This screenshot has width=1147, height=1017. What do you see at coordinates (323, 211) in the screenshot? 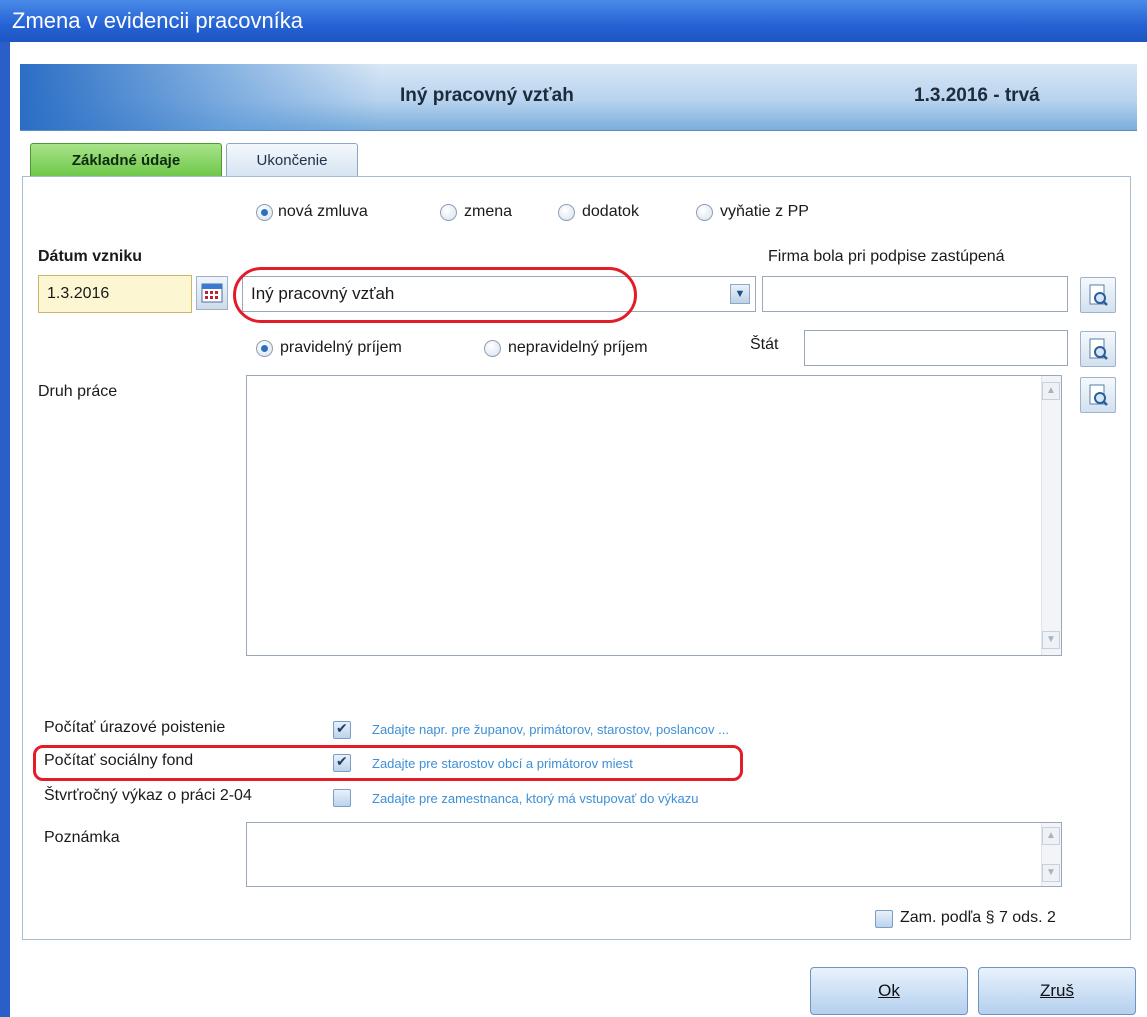
I see `radio-nova-zmluva-label: nová zmluva` at bounding box center [323, 211].